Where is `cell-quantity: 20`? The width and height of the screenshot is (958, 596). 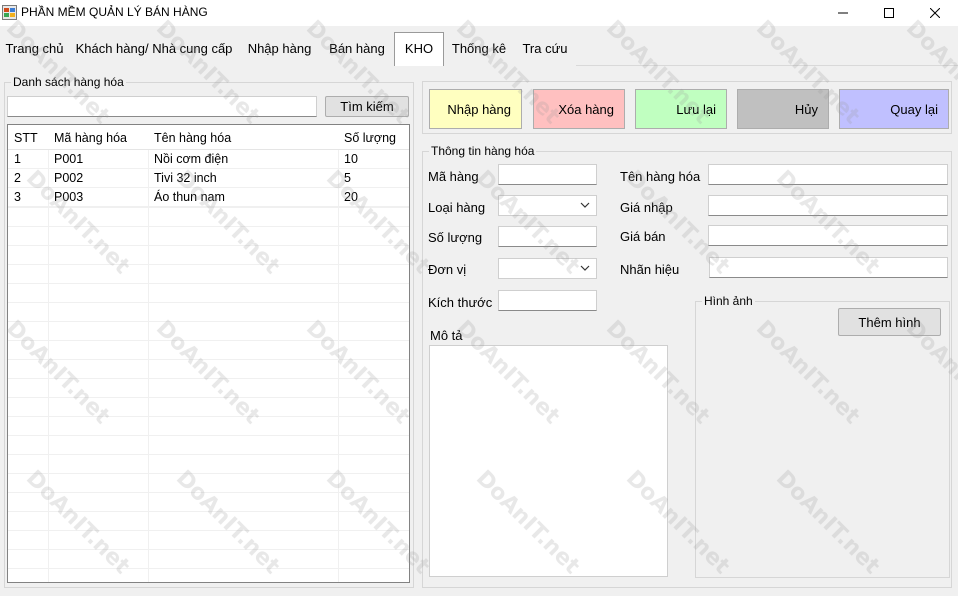
cell-quantity: 20 is located at coordinates (351, 197).